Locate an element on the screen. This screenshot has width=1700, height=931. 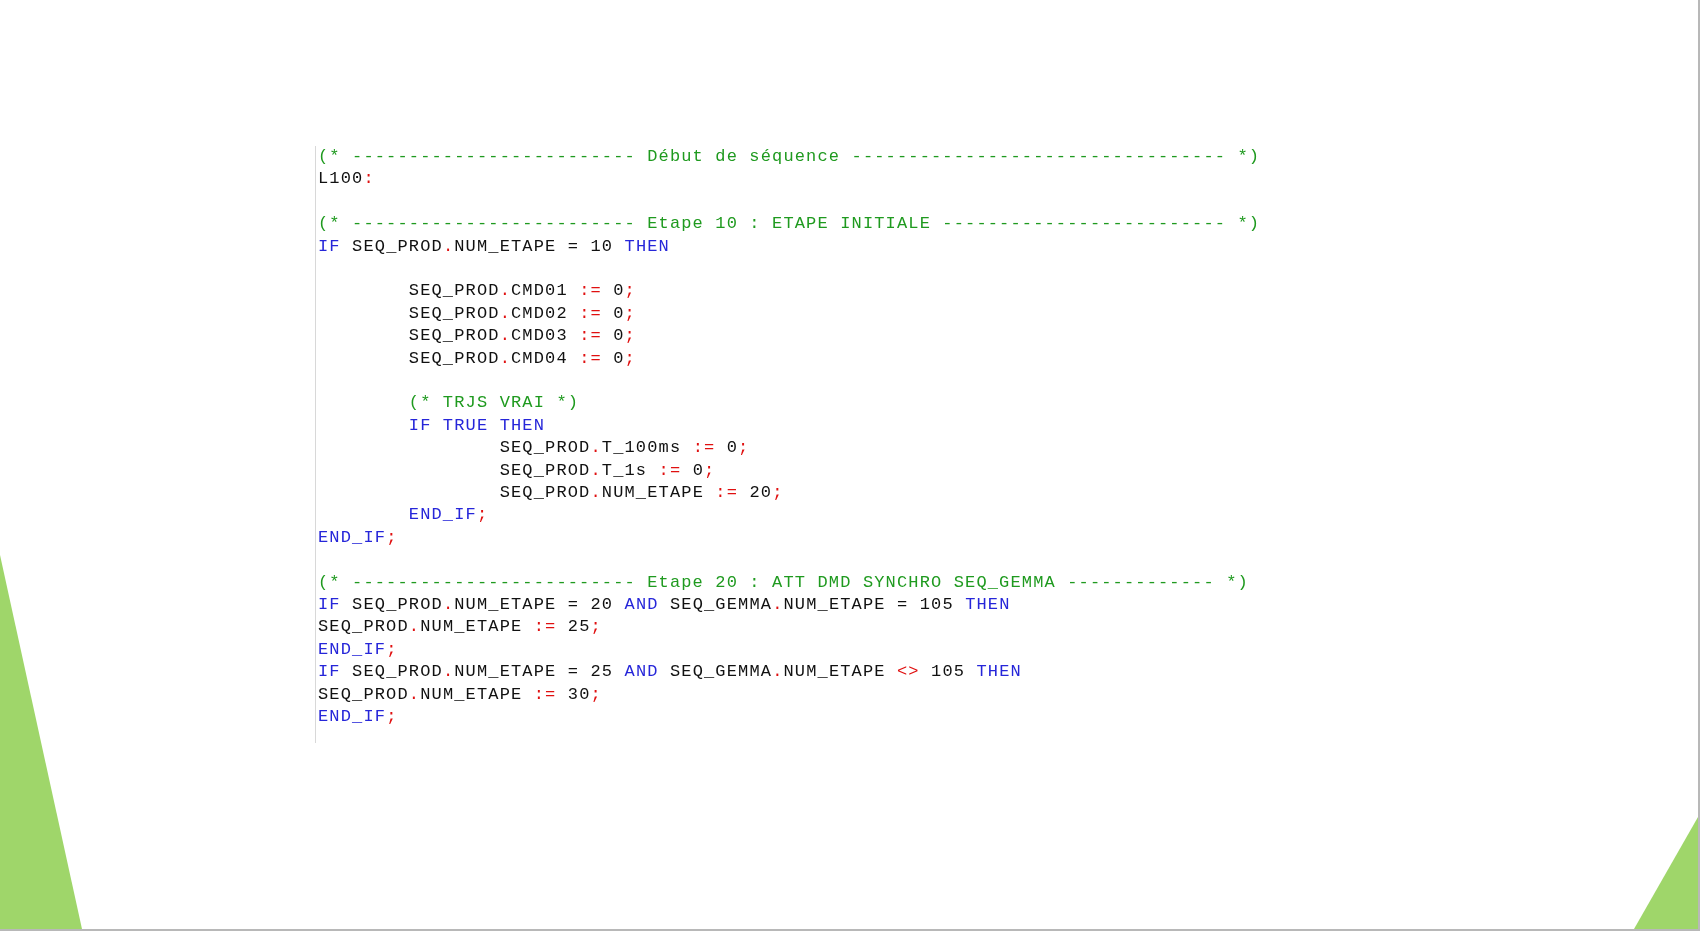
code-line: L100: is located at coordinates (346, 179).